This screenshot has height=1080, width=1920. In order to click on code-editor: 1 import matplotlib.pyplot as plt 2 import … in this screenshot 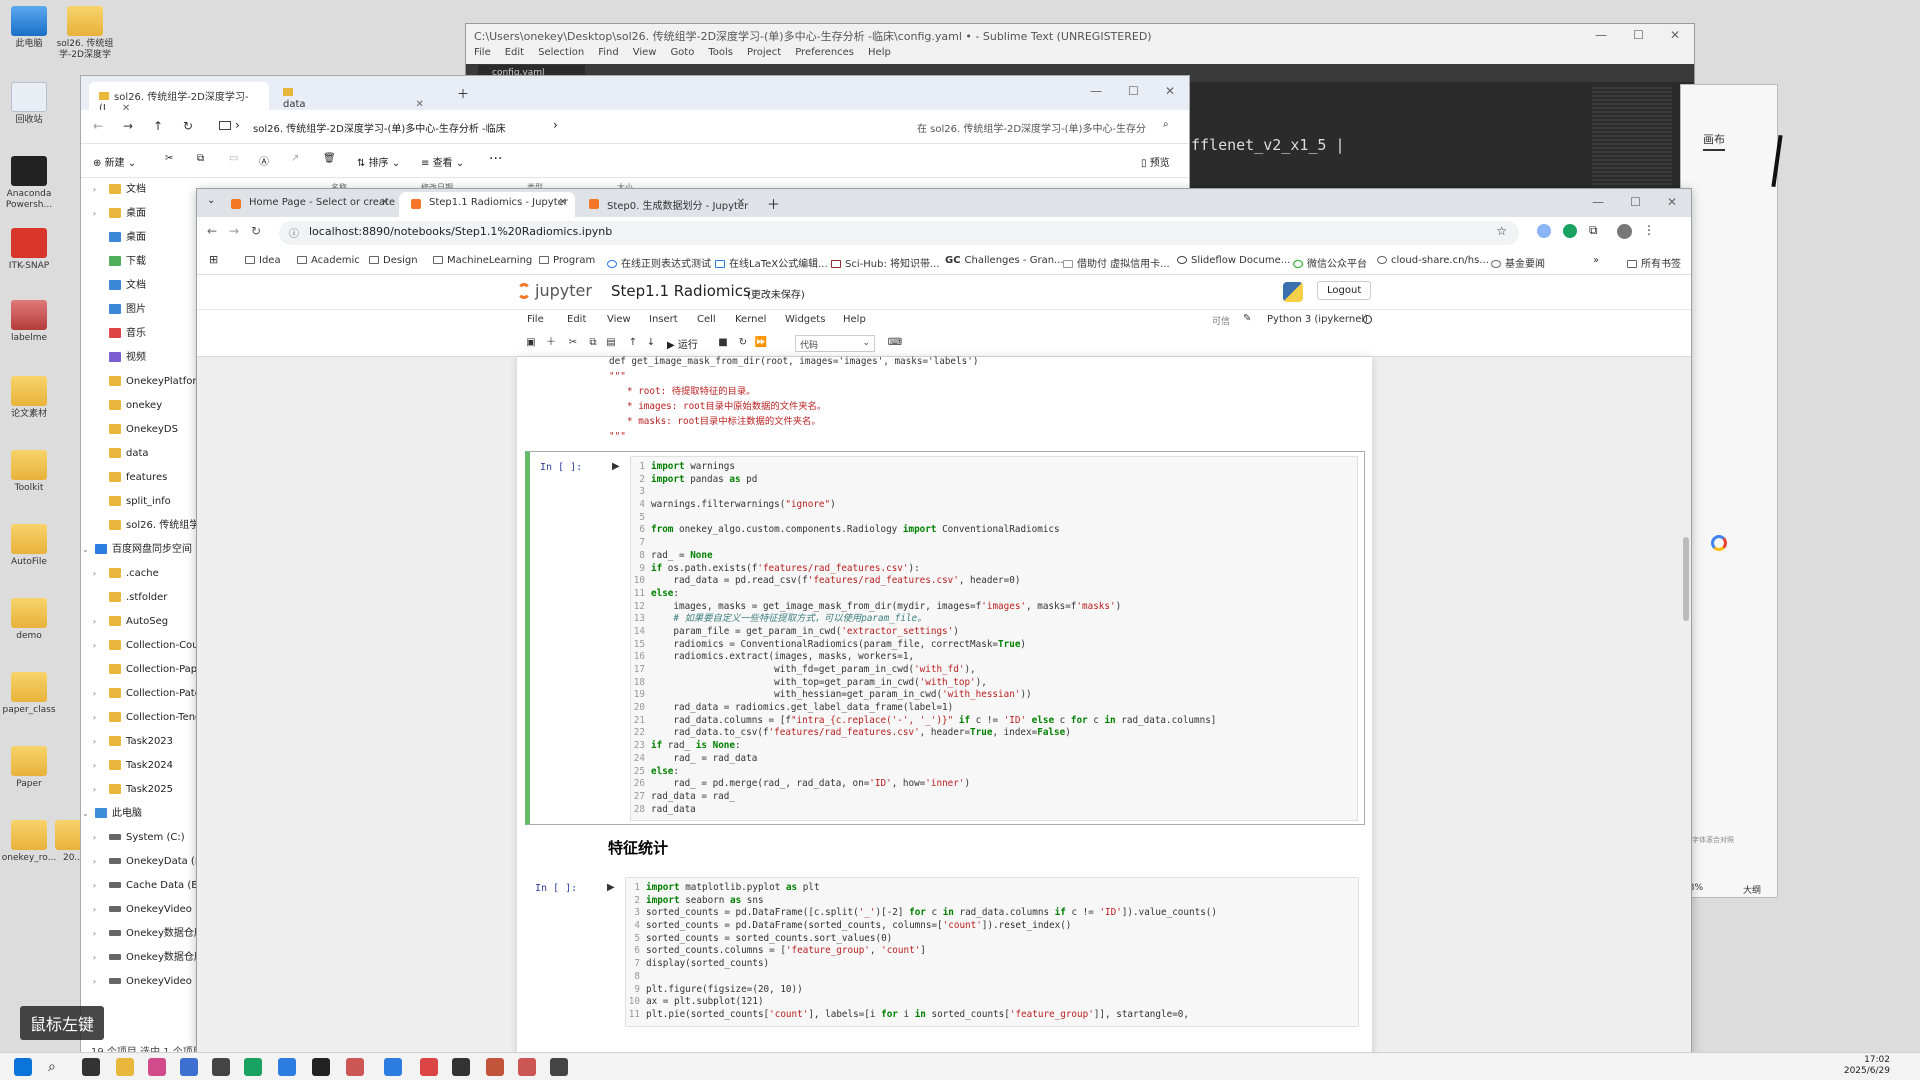, I will do `click(992, 952)`.